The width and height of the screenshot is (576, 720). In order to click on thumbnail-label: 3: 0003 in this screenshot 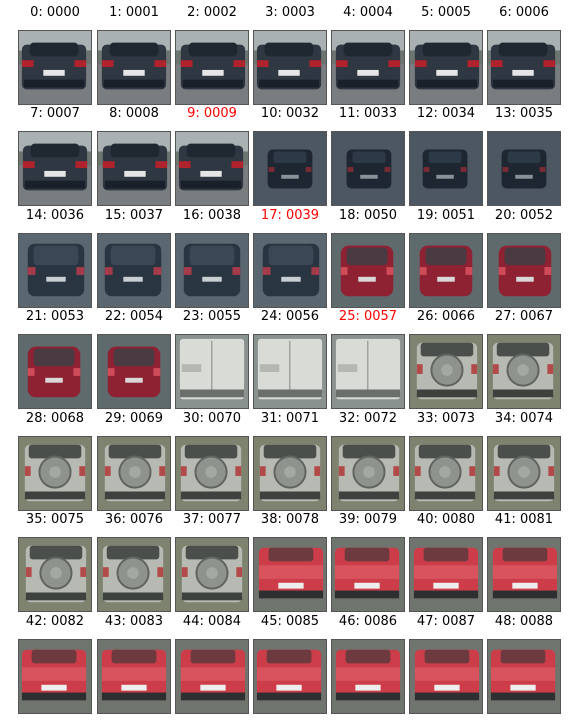, I will do `click(290, 12)`.